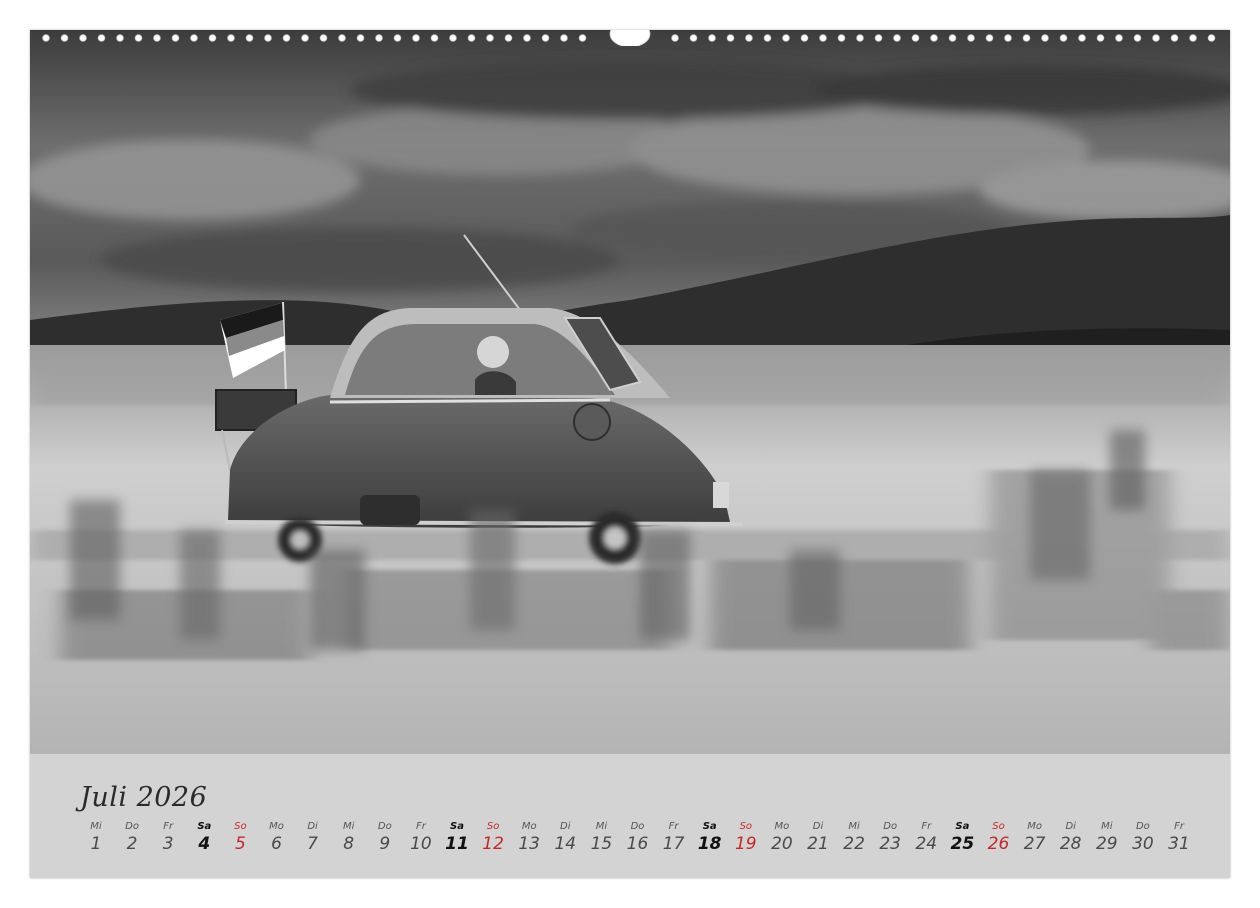 The image size is (1260, 908). Describe the element at coordinates (276, 844) in the screenshot. I see `day-number: 6` at that location.